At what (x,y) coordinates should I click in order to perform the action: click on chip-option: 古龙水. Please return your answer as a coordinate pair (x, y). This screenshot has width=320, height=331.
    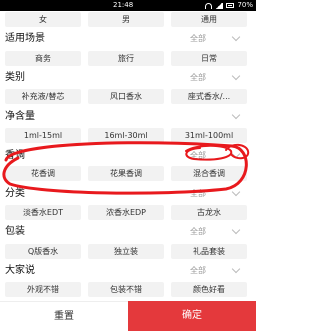
    Looking at the image, I should click on (209, 212).